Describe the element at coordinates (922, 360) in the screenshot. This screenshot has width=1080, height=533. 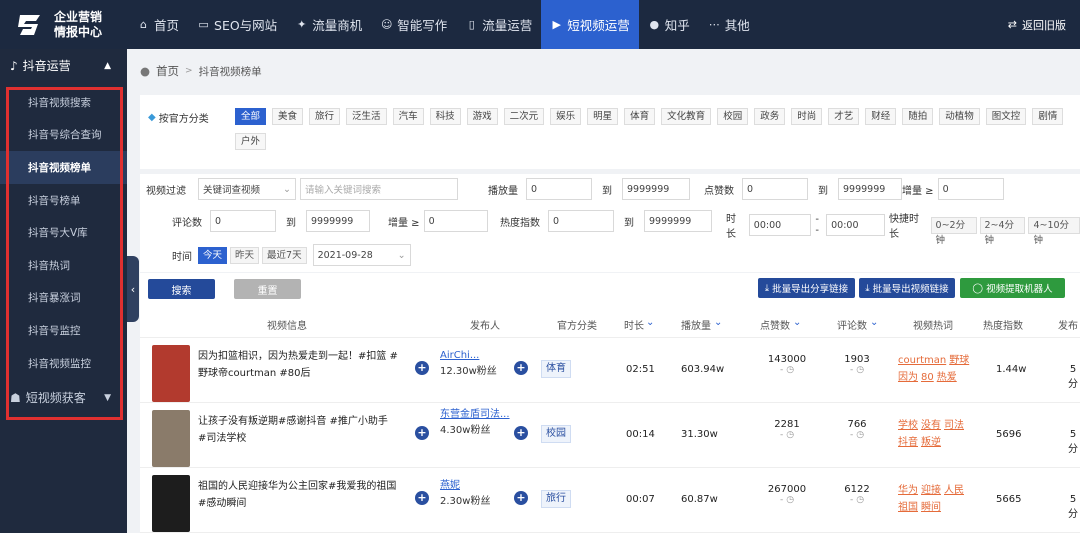
I see `hot-word: courtman` at that location.